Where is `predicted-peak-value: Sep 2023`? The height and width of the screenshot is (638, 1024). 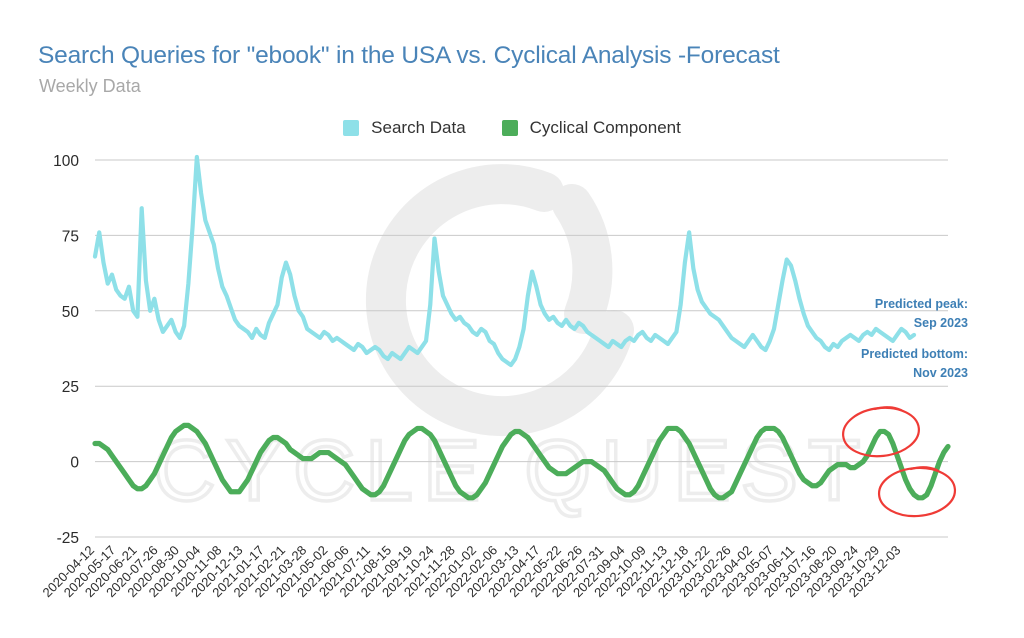
predicted-peak-value: Sep 2023 is located at coordinates (940, 322).